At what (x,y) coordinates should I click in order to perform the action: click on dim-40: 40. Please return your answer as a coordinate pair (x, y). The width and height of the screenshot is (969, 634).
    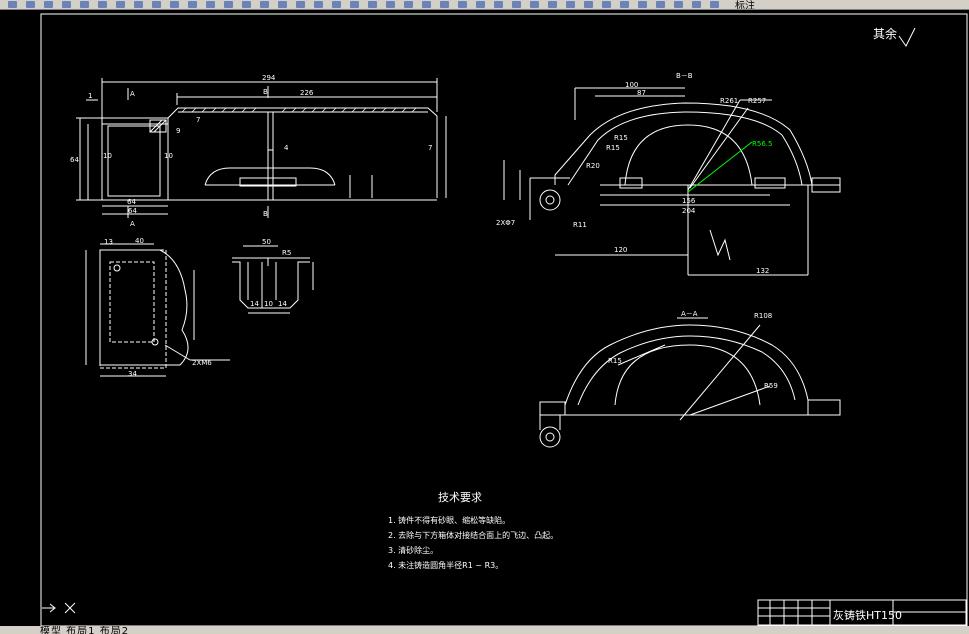
    Looking at the image, I should click on (139, 241).